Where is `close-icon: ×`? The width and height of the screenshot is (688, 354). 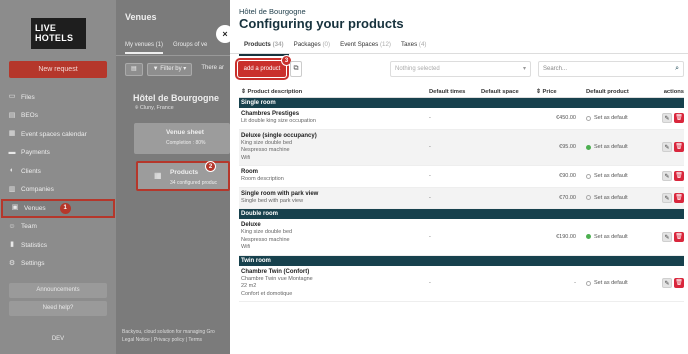 close-icon: × is located at coordinates (225, 34).